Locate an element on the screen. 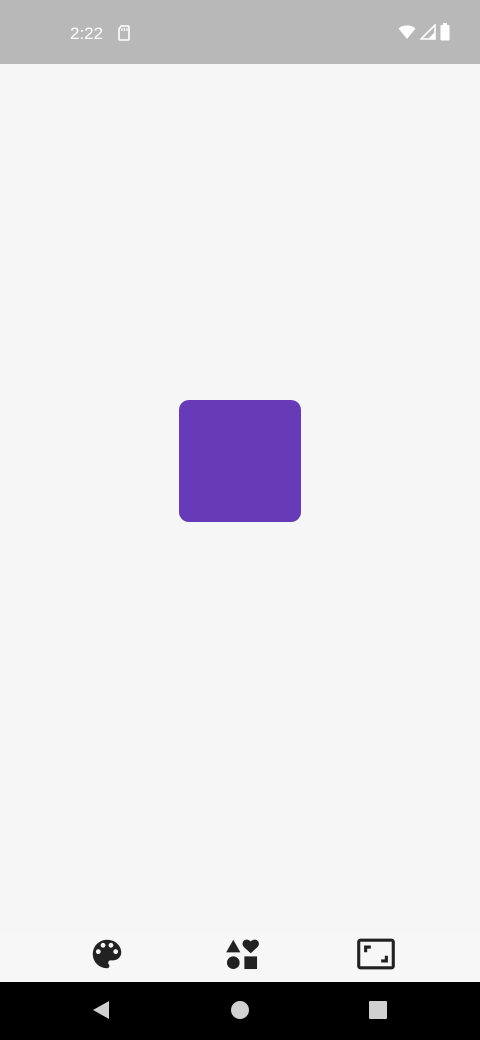 This screenshot has height=1040, width=480. back-button is located at coordinates (101, 1012).